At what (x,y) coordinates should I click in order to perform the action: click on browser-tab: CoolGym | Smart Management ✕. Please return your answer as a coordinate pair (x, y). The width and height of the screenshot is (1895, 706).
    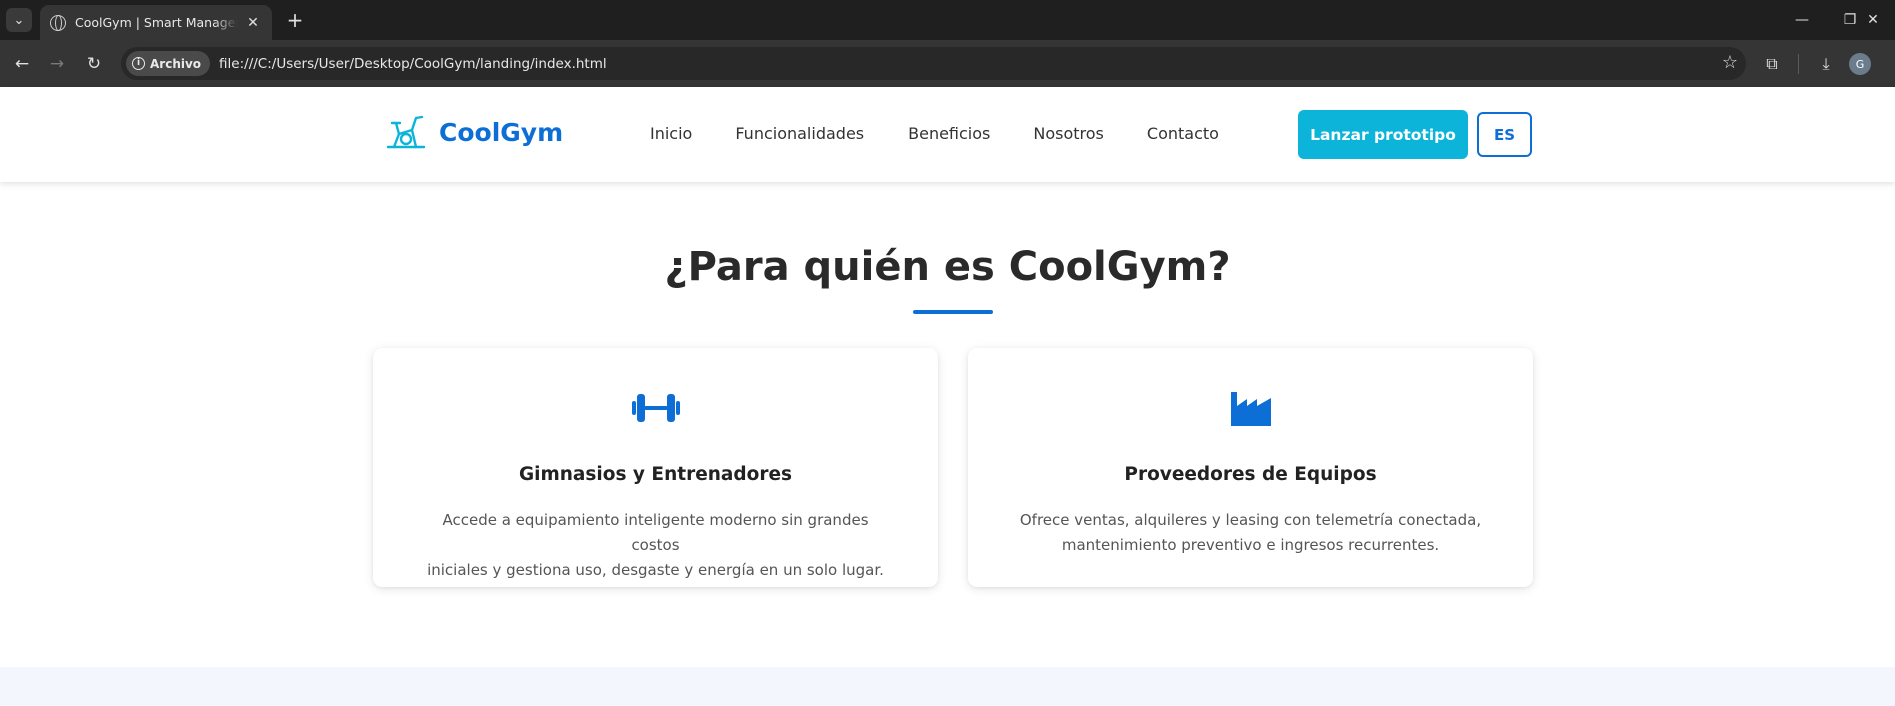
    Looking at the image, I should click on (156, 22).